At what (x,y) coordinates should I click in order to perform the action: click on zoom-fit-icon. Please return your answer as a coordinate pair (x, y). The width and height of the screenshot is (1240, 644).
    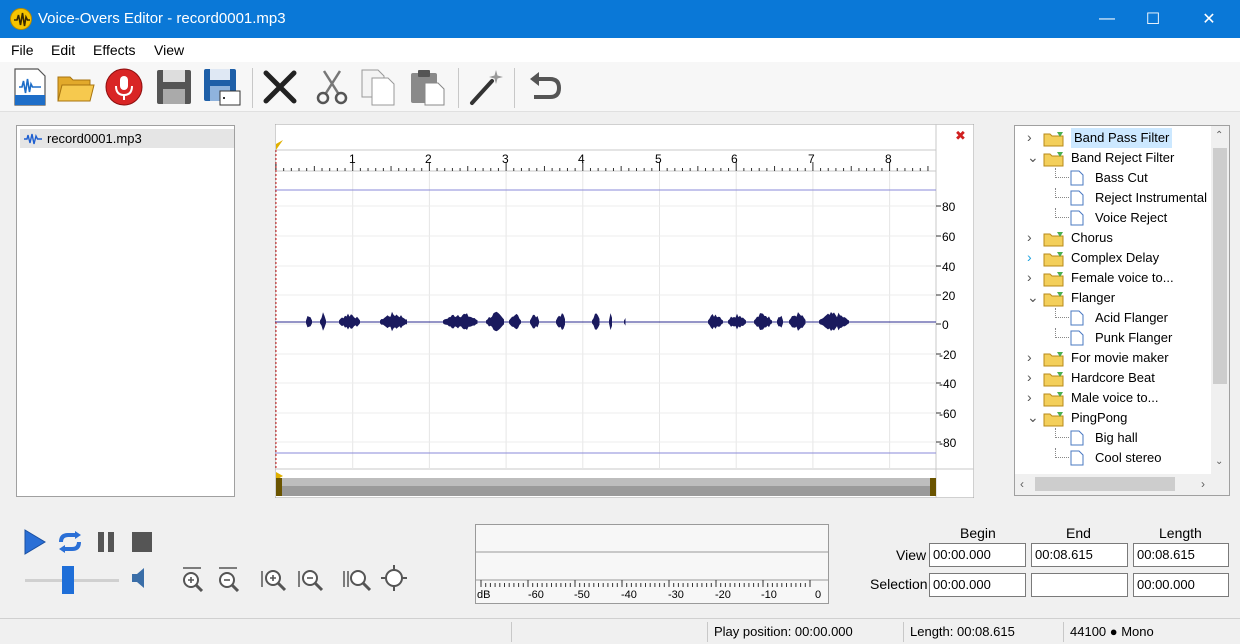
    Looking at the image, I should click on (394, 578).